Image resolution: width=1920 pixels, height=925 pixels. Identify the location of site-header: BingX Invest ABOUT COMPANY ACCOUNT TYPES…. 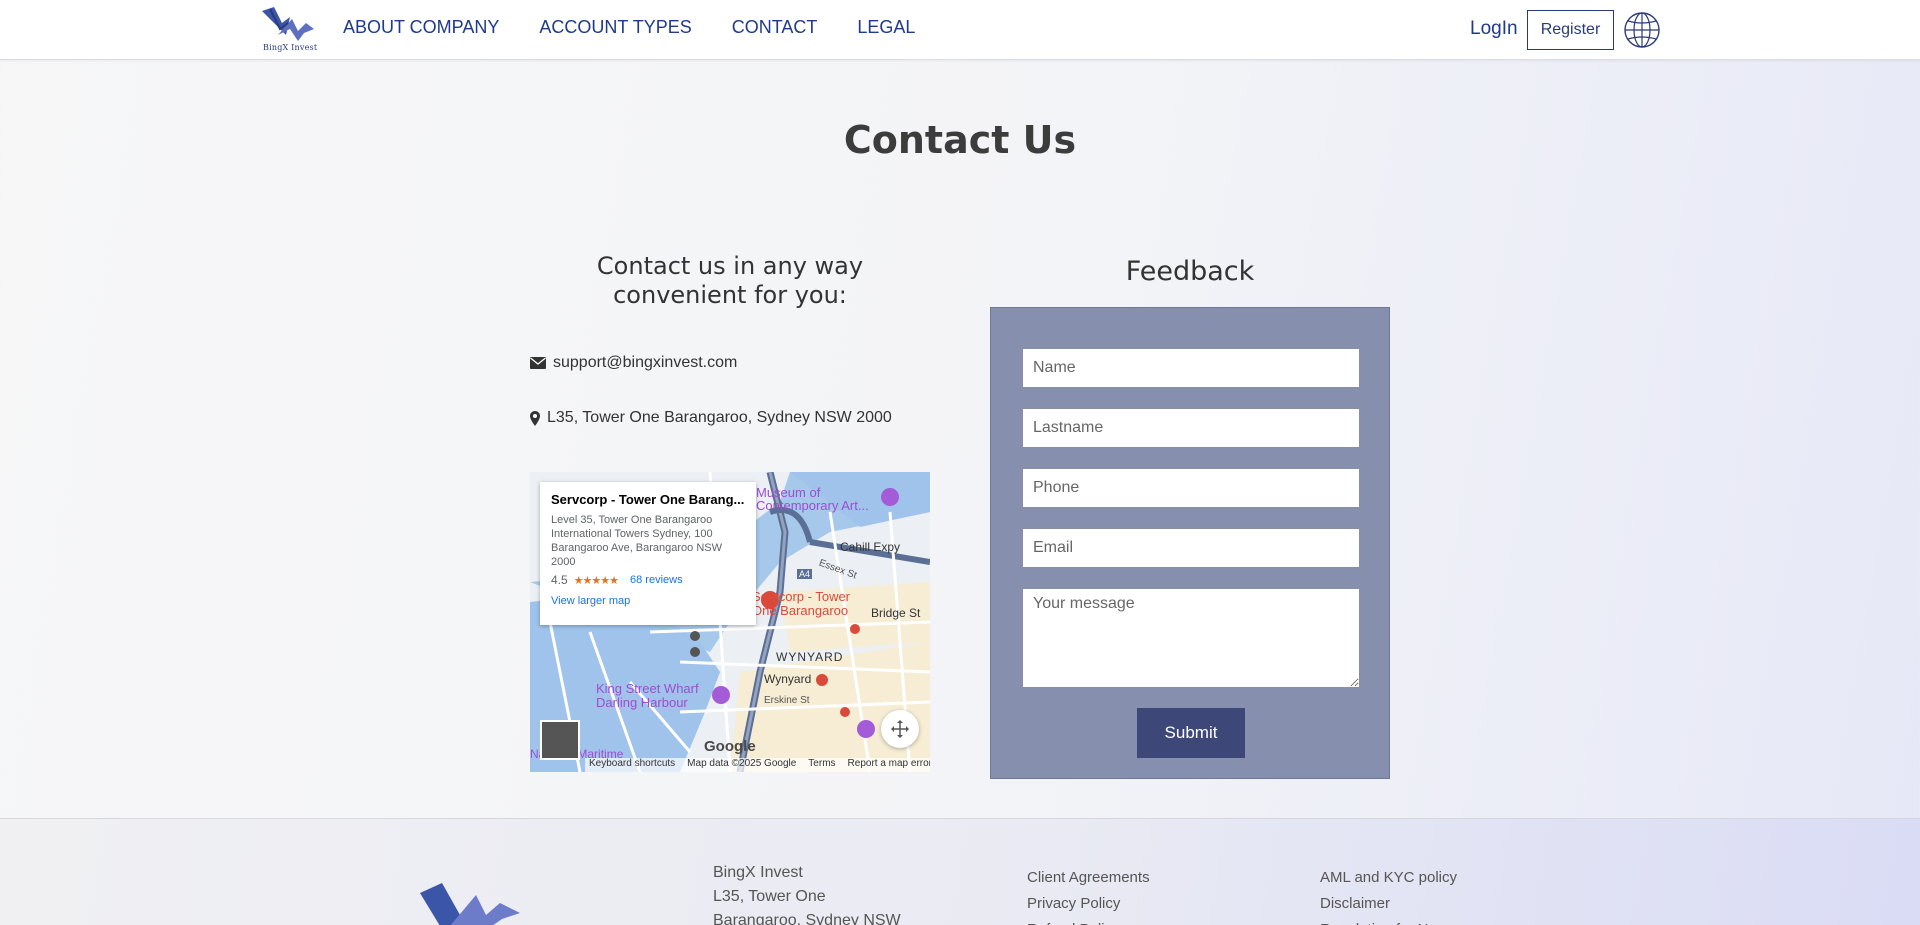
(960, 30).